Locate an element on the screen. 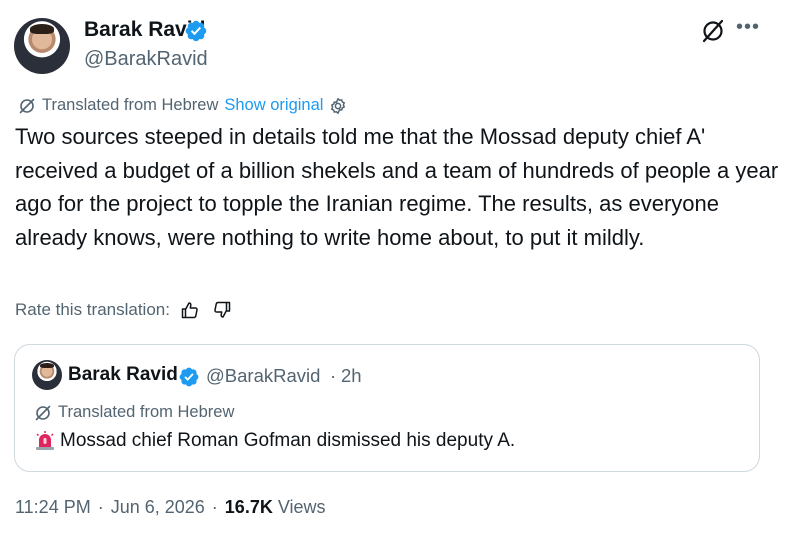 This screenshot has width=800, height=535. tweet-time: 11:24 PM is located at coordinates (53, 507).